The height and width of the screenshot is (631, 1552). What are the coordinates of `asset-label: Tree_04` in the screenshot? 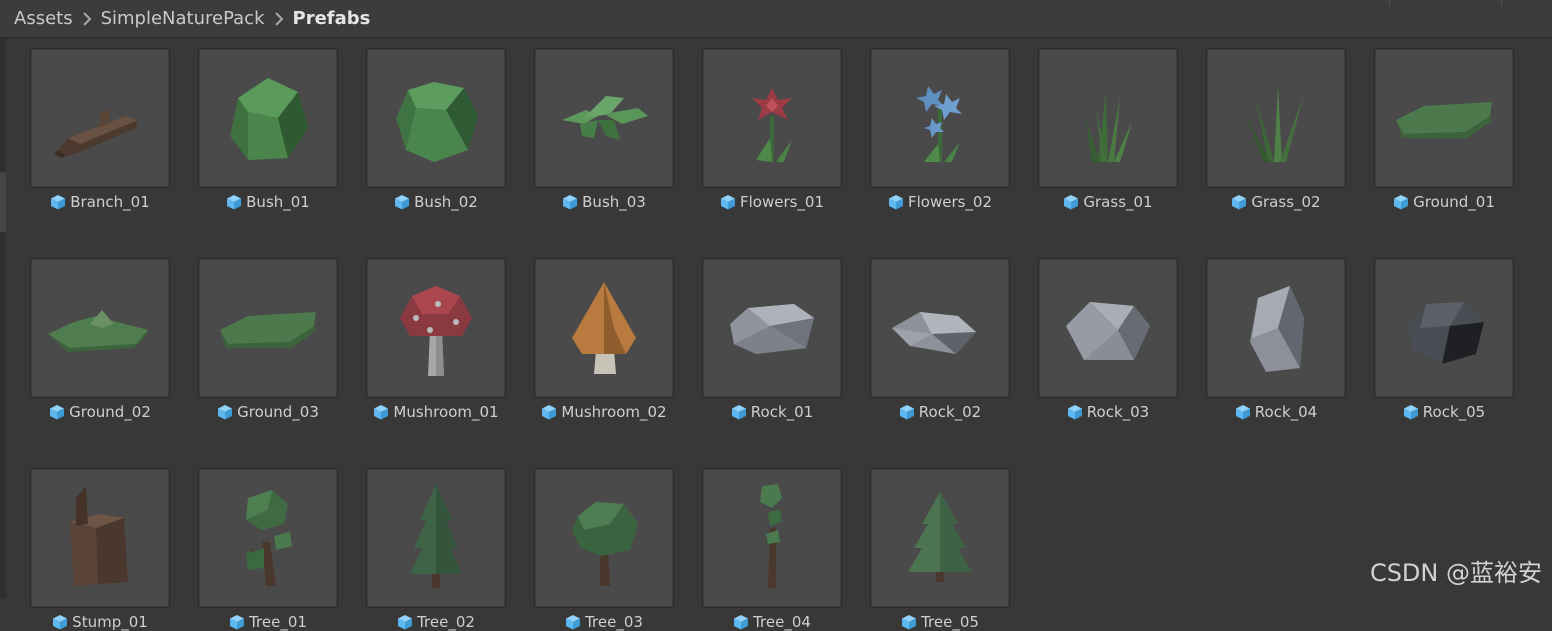 It's located at (772, 622).